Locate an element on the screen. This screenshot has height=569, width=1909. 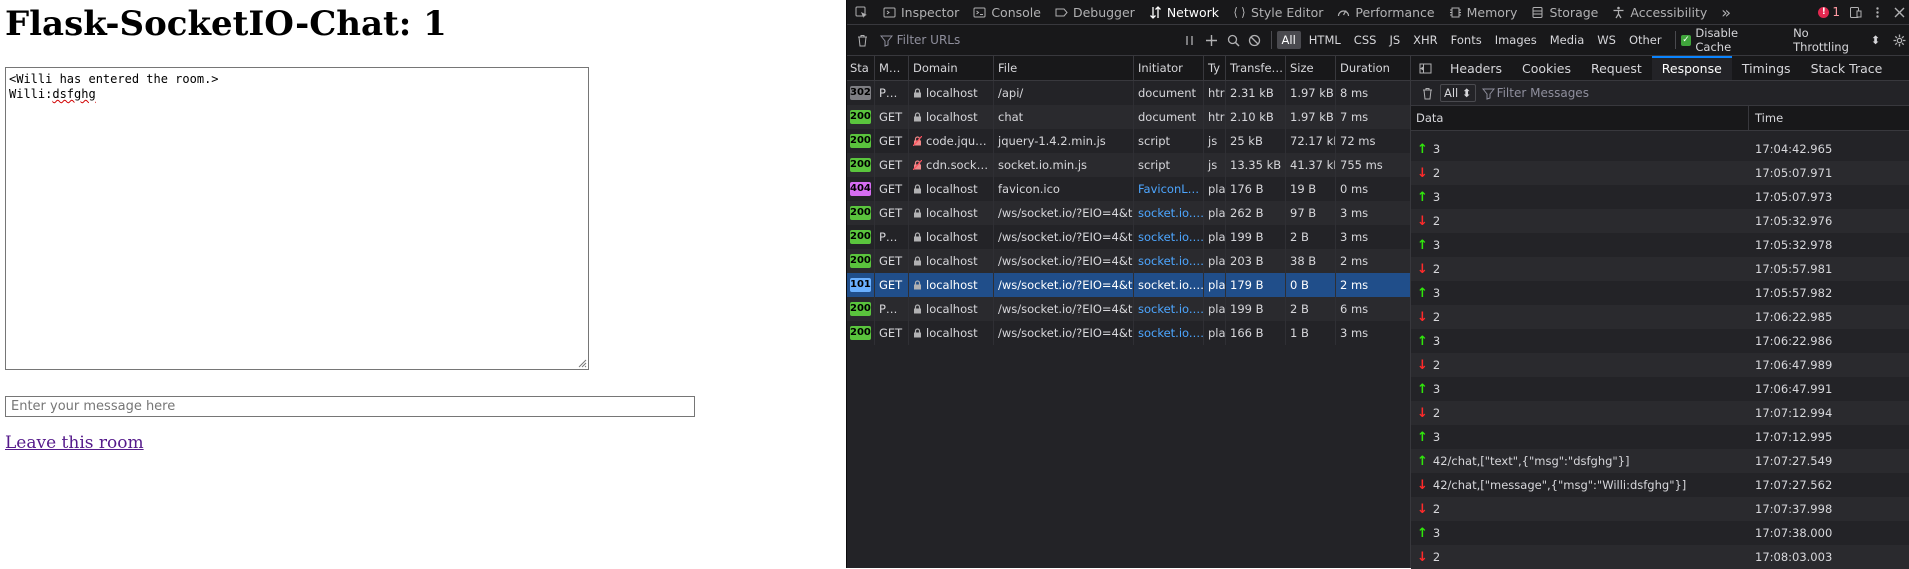
tab-style-editor: Style Editor is located at coordinates (1278, 12).